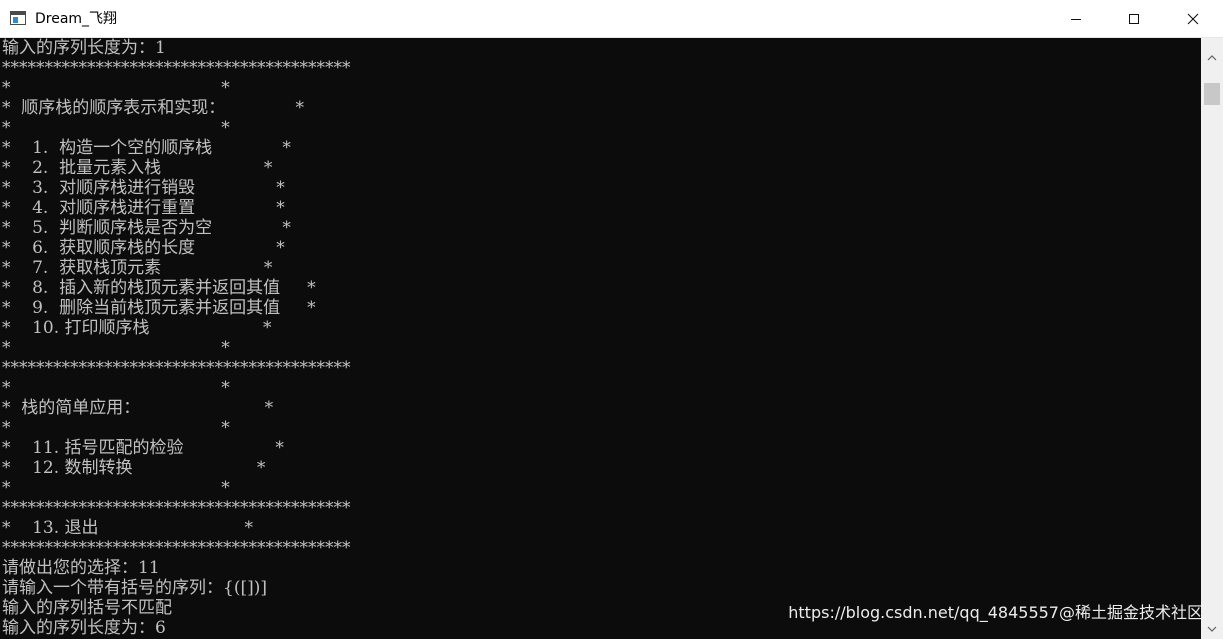 The image size is (1223, 639). I want to click on console-line: * 9. 删除当前栈顶元素并返回其值 *, so click(159, 308).